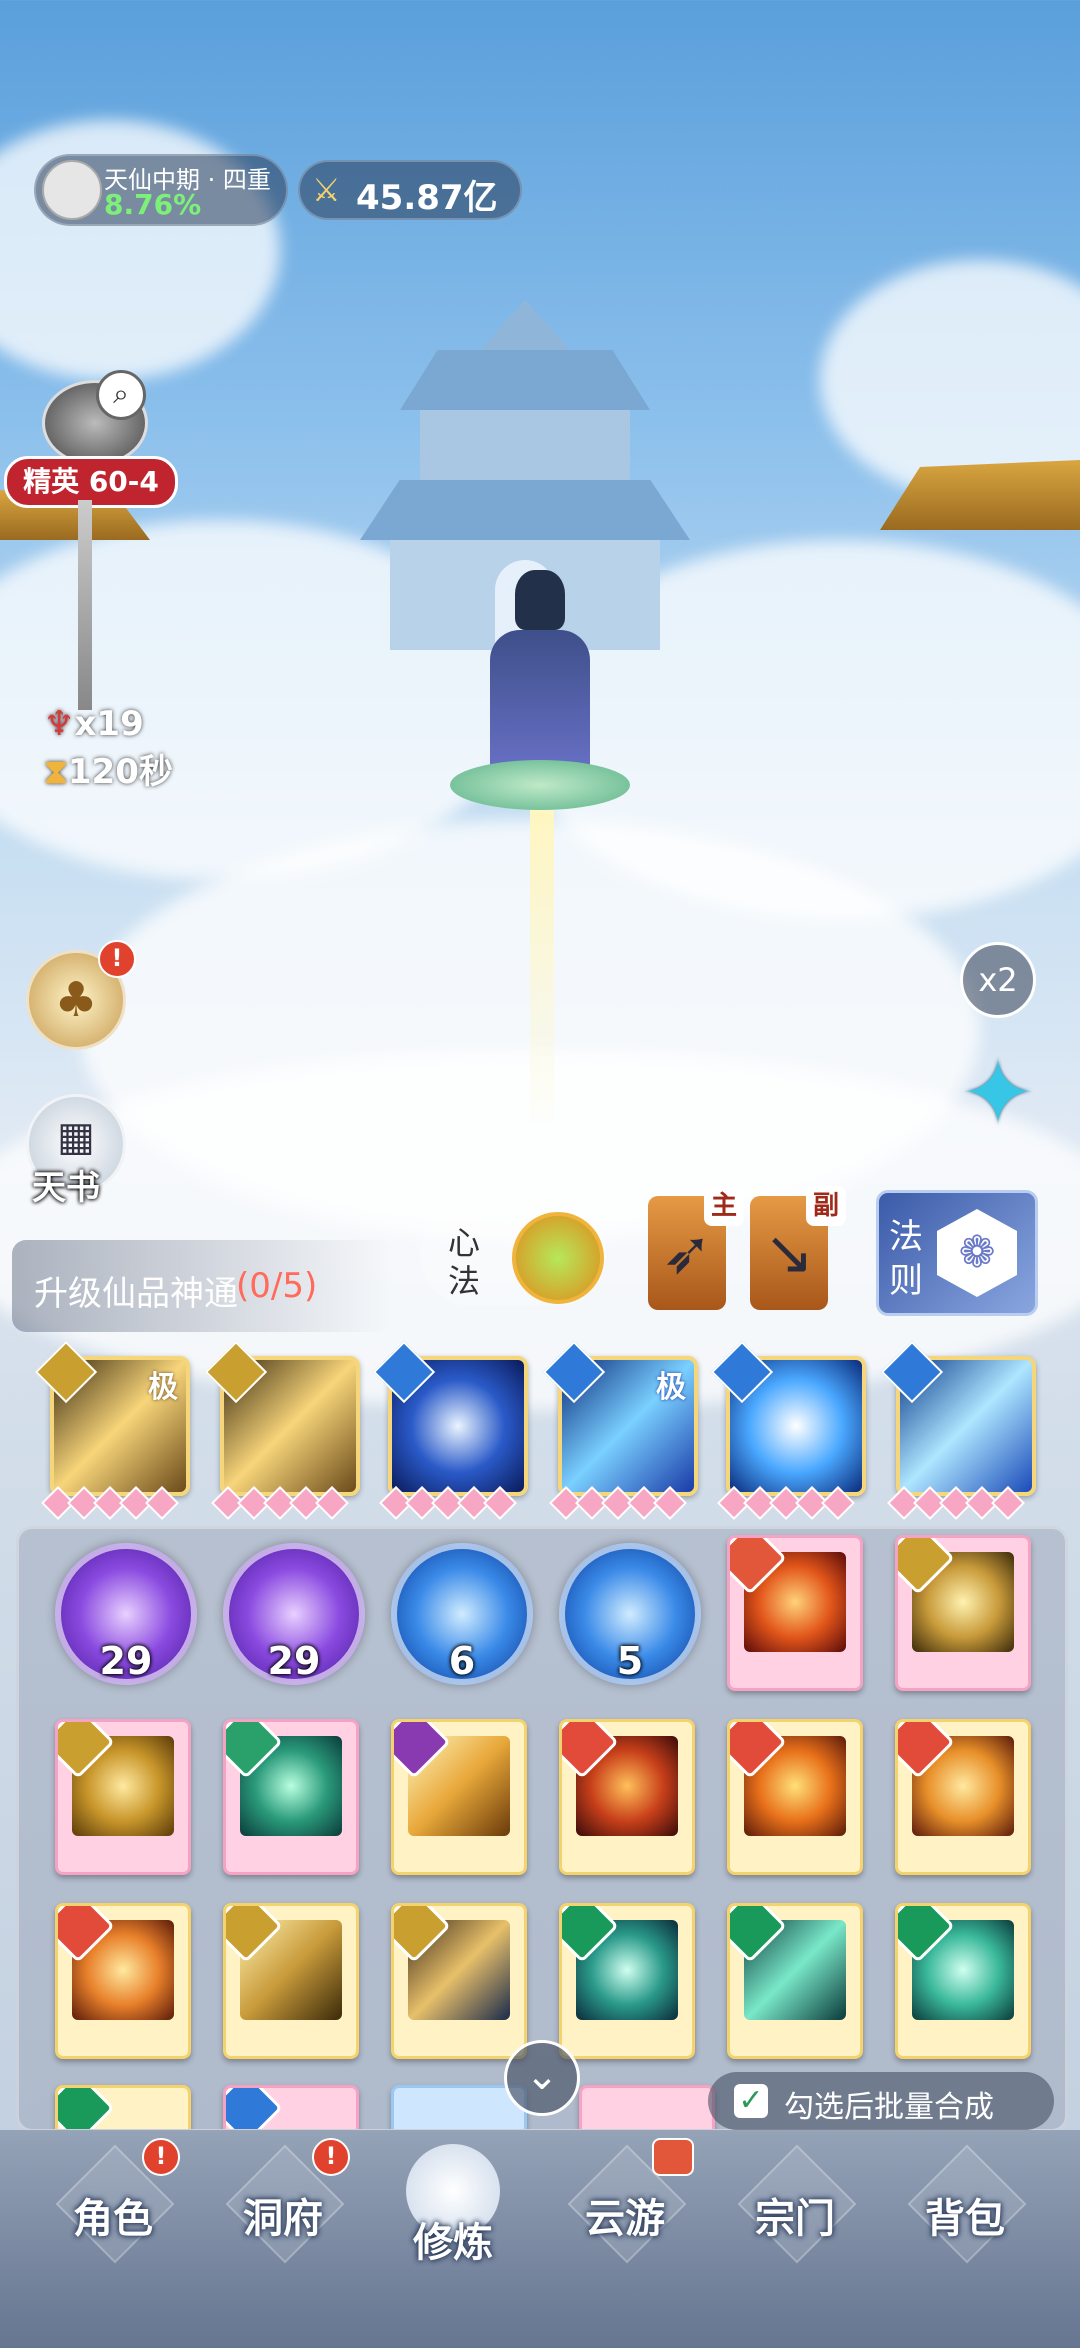 This screenshot has height=2348, width=1080. I want to click on jade-icon, so click(86, 2108).